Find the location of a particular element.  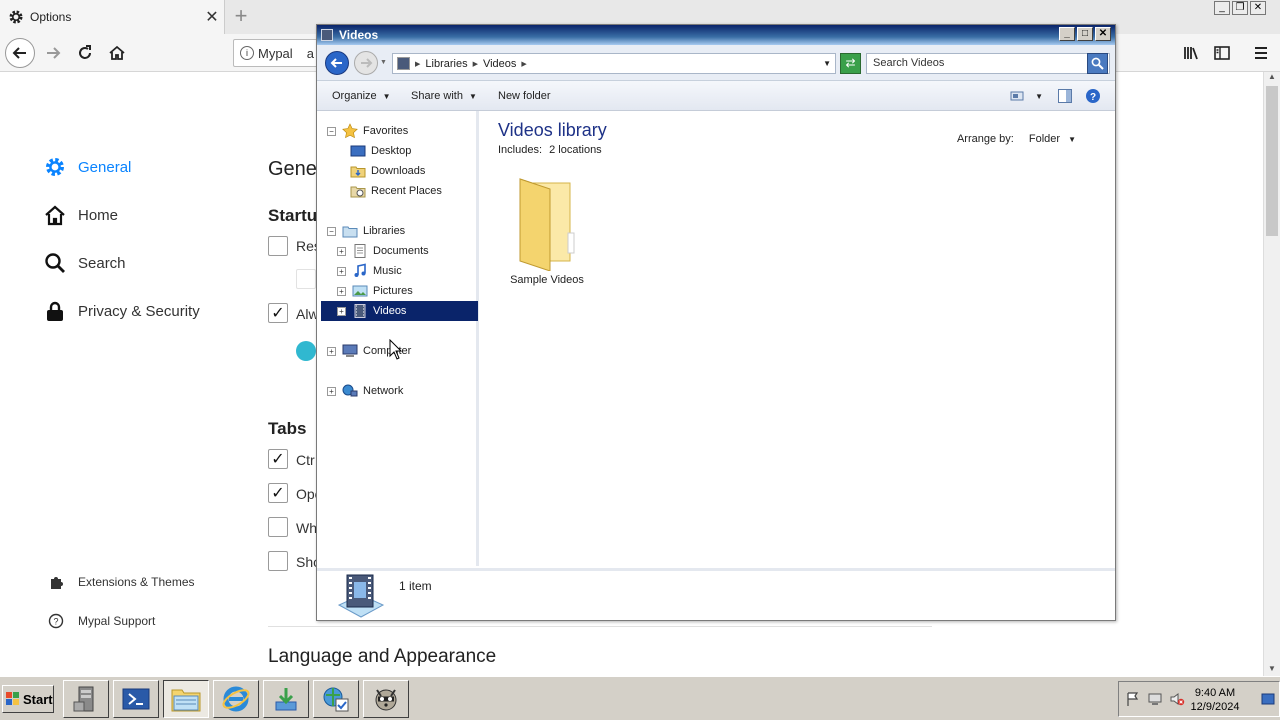

tabs-checkbox-when is located at coordinates (278, 527).